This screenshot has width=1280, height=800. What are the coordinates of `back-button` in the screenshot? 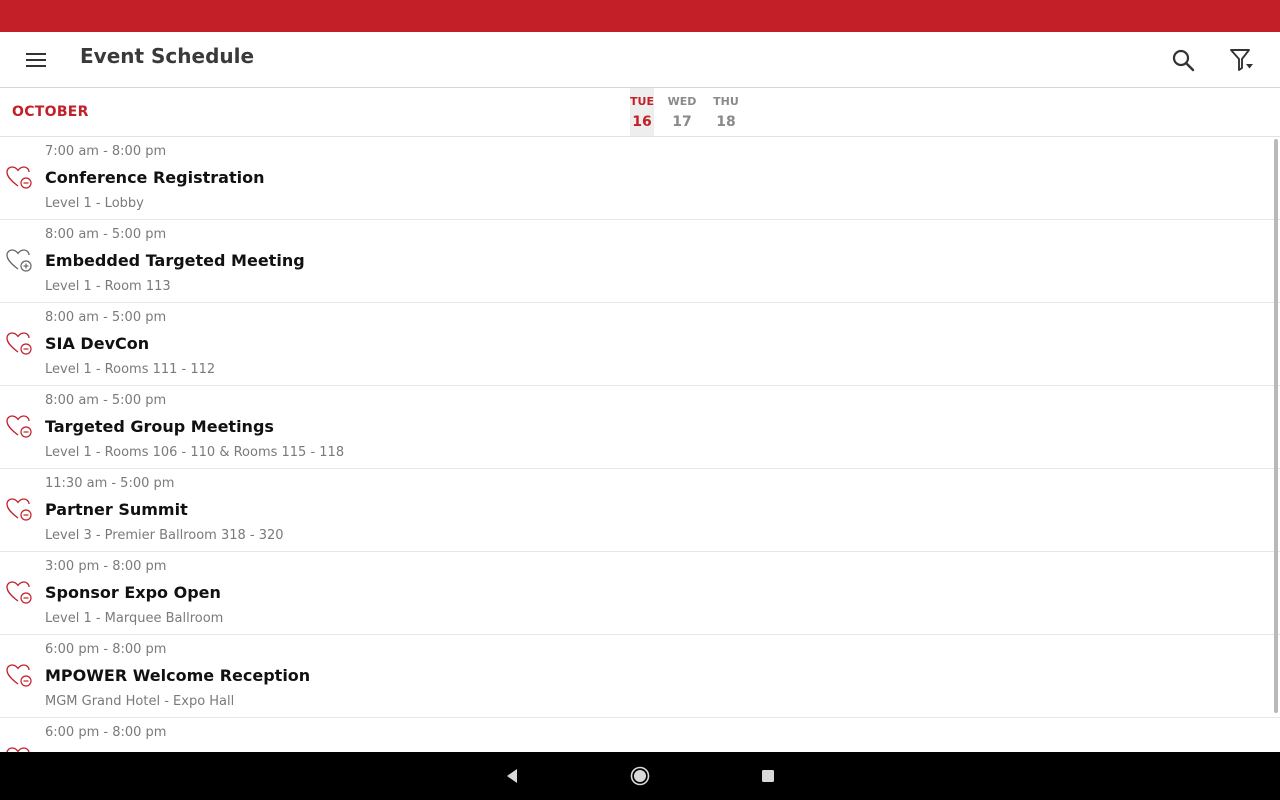 It's located at (512, 776).